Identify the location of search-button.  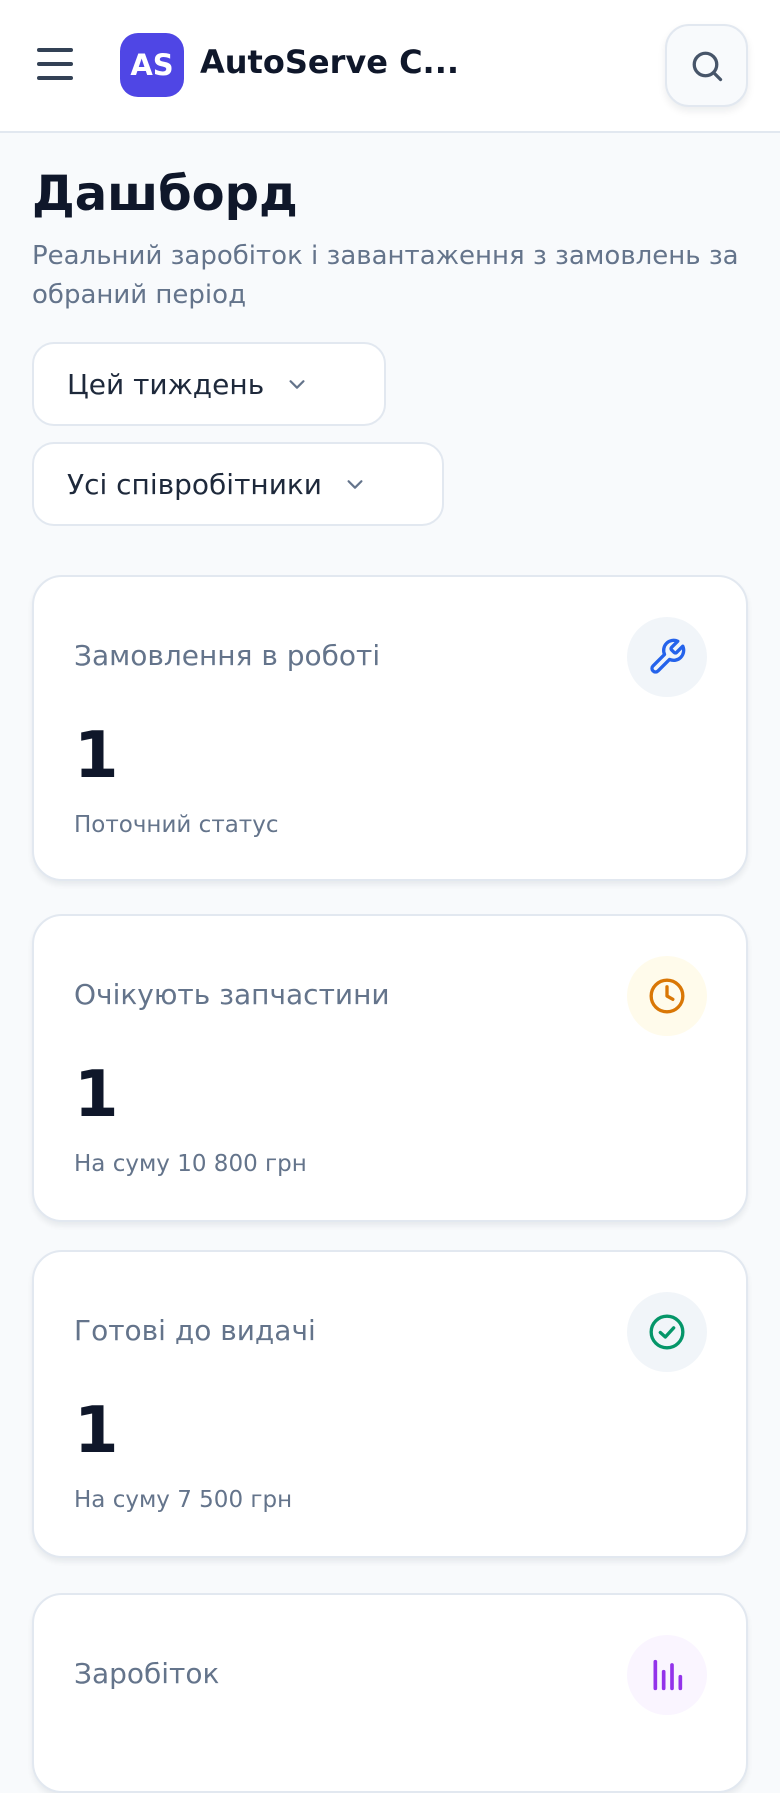
(706, 65).